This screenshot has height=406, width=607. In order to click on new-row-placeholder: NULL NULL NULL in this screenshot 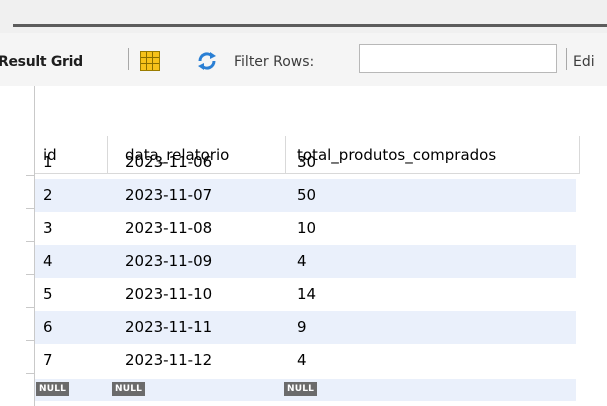, I will do `click(305, 390)`.